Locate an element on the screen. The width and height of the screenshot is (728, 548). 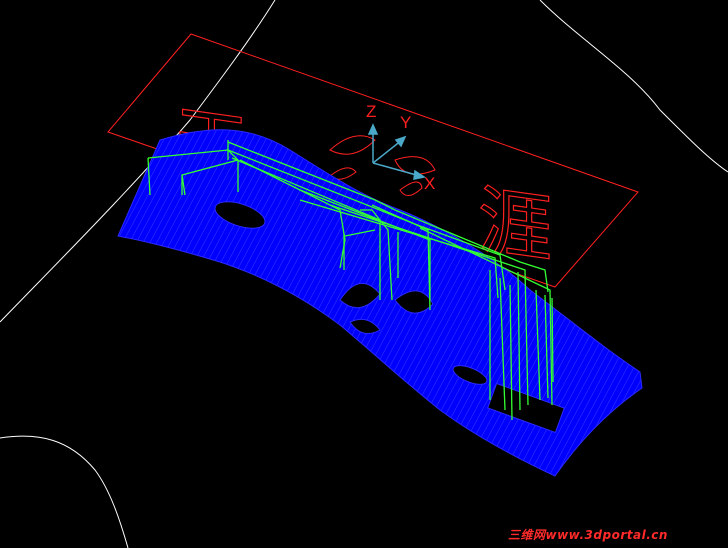
axis-x-line is located at coordinates (396, 169).